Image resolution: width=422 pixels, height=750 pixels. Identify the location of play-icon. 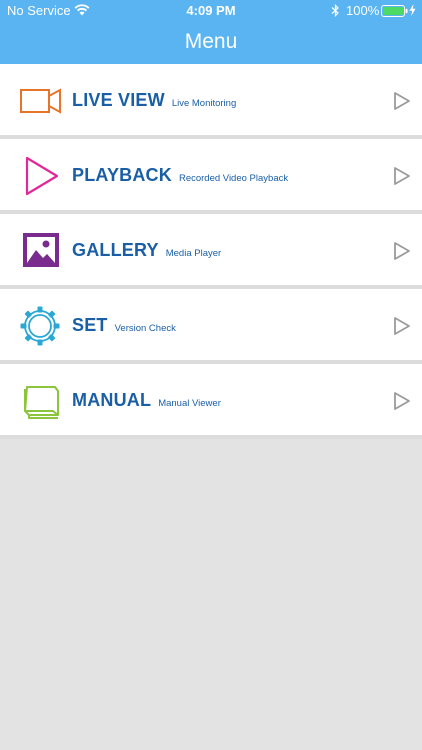
(41, 176).